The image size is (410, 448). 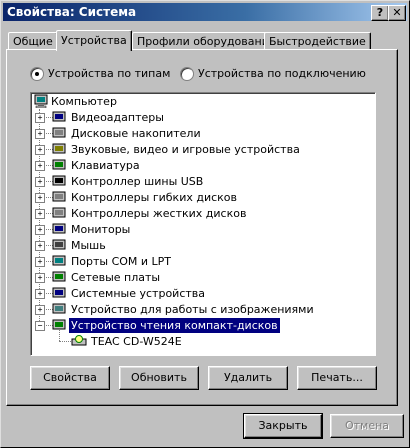 What do you see at coordinates (117, 117) in the screenshot?
I see `tree-item-label: Видеоадаптеры` at bounding box center [117, 117].